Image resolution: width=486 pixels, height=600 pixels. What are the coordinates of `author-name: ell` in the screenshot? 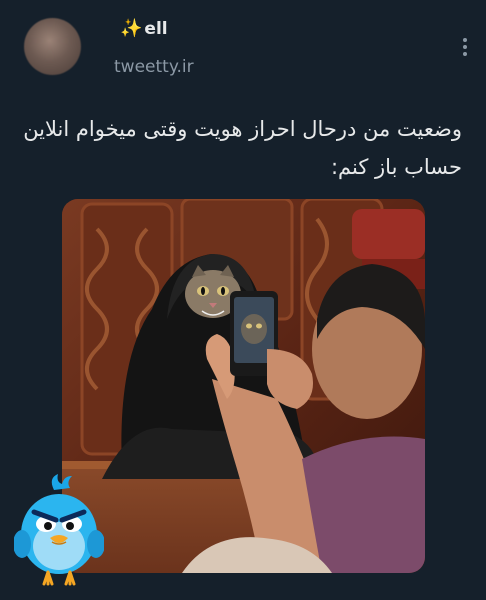 It's located at (155, 29).